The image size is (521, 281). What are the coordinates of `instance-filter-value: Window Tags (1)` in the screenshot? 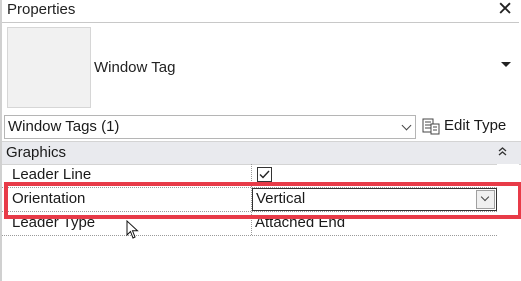 It's located at (64, 126).